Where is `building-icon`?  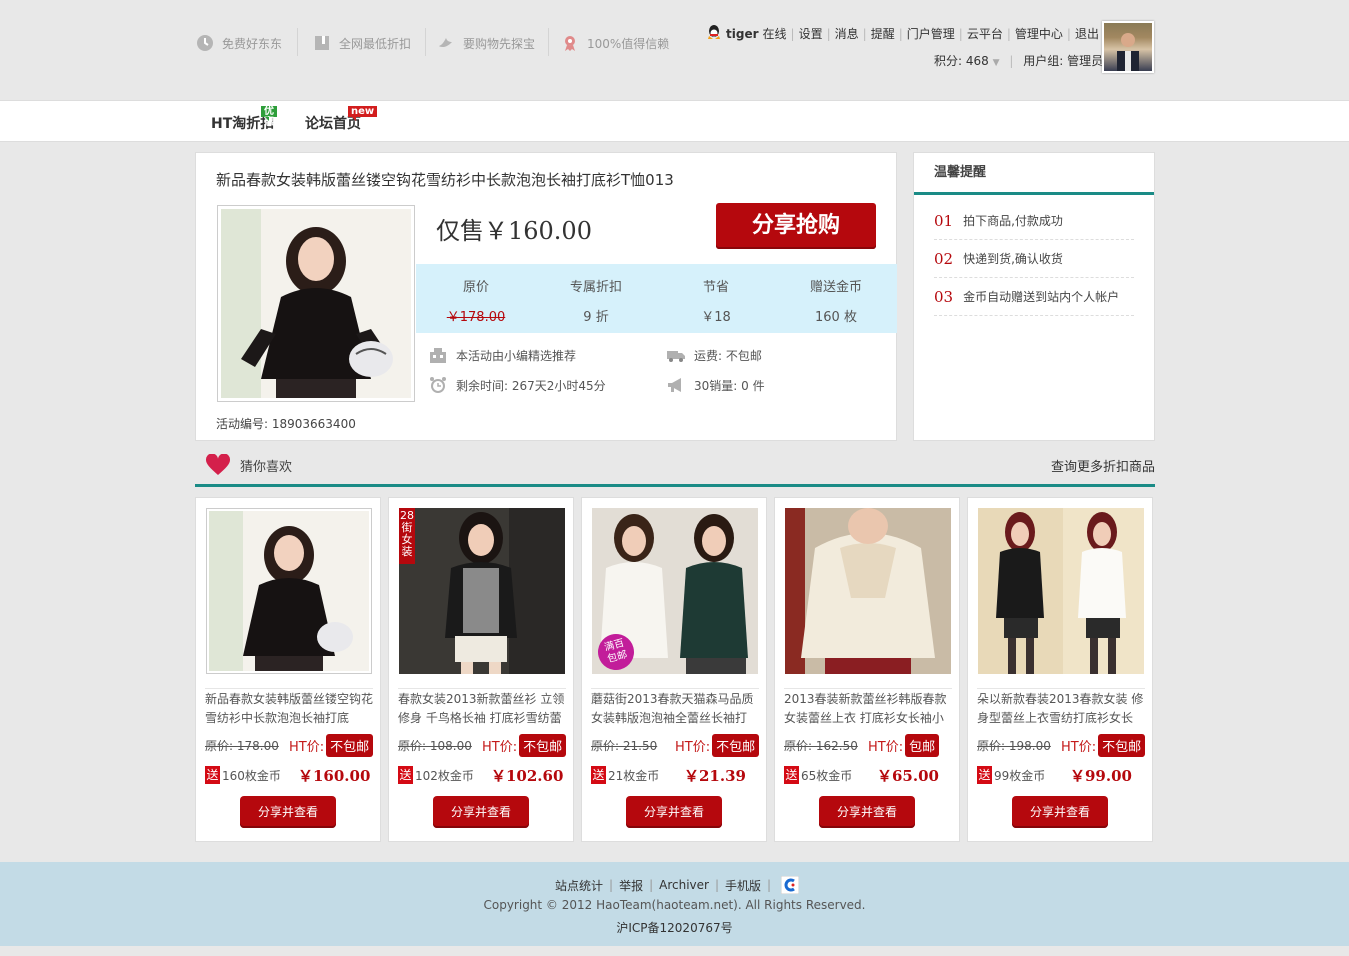 building-icon is located at coordinates (438, 355).